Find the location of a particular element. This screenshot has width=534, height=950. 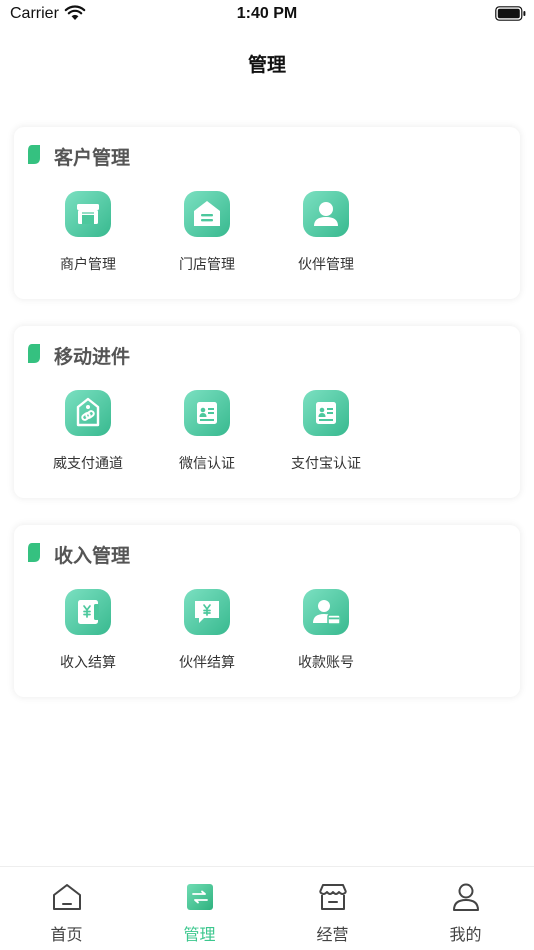

item-label: 伙伴管理 is located at coordinates (326, 264).